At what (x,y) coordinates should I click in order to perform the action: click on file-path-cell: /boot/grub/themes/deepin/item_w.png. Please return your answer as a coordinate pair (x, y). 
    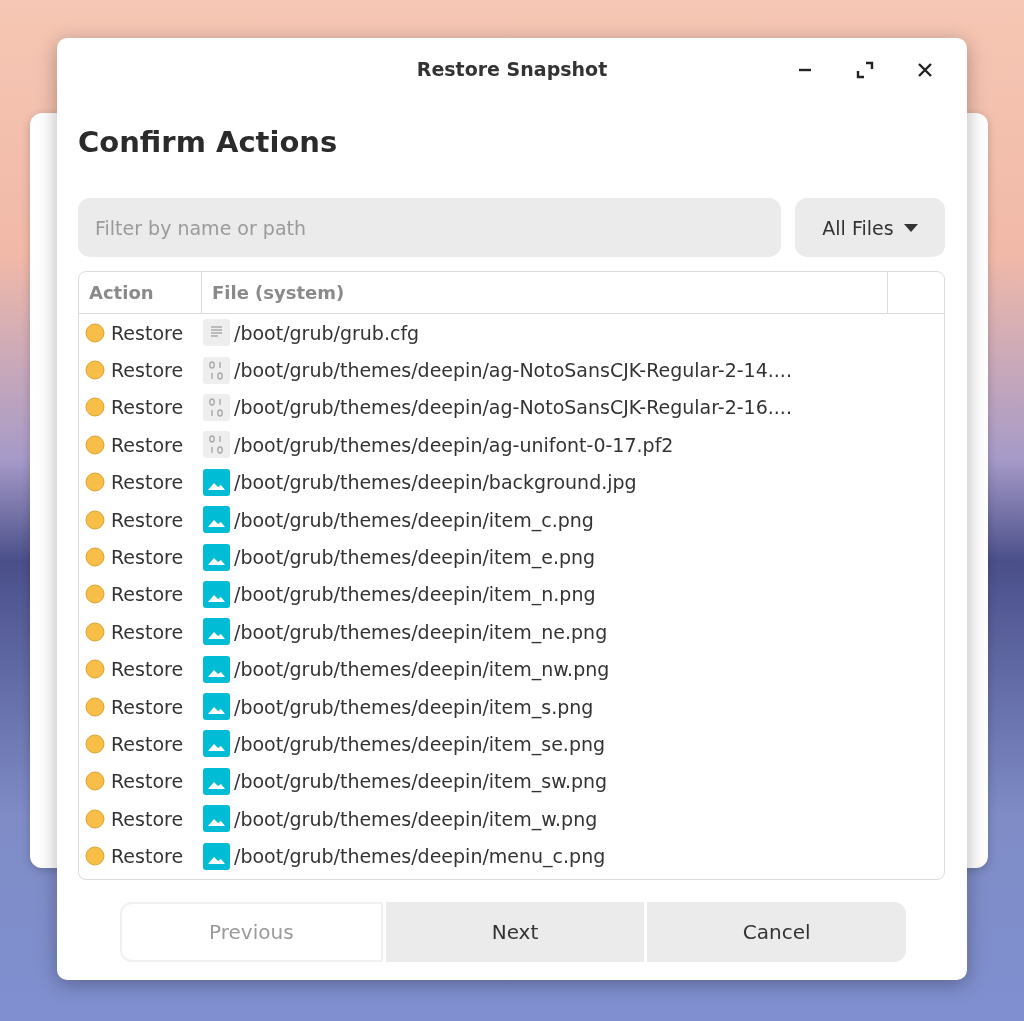
    Looking at the image, I should click on (416, 818).